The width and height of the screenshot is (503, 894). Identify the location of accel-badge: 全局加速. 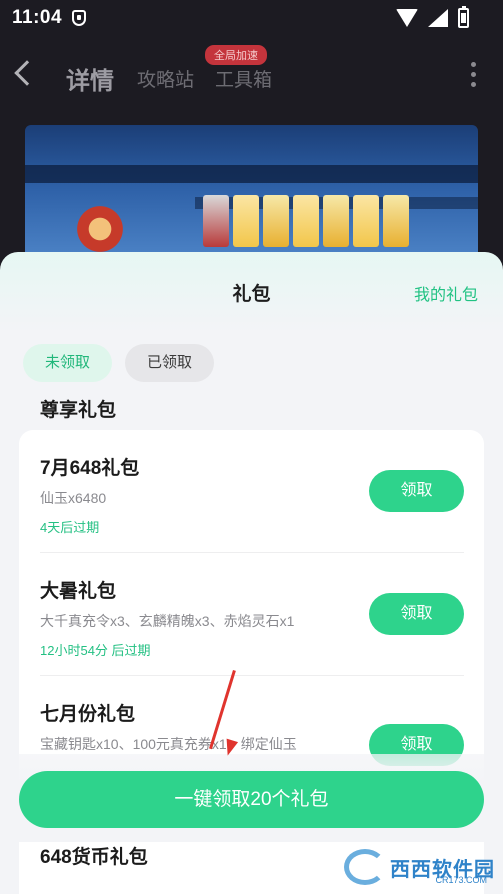
(236, 55).